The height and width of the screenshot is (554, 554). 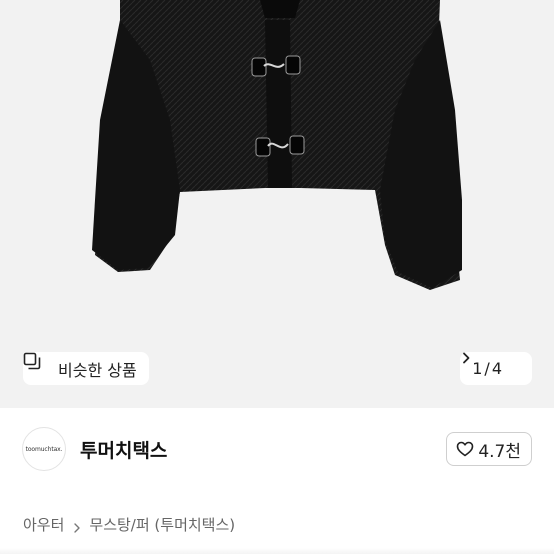 I want to click on section-divider, so click(x=277, y=551).